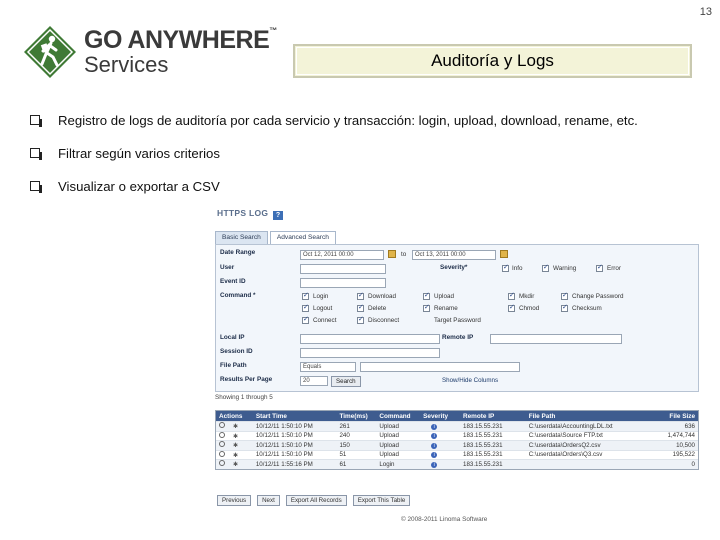  Describe the element at coordinates (527, 296) in the screenshot. I see `cmd-label: Mkdir` at that location.